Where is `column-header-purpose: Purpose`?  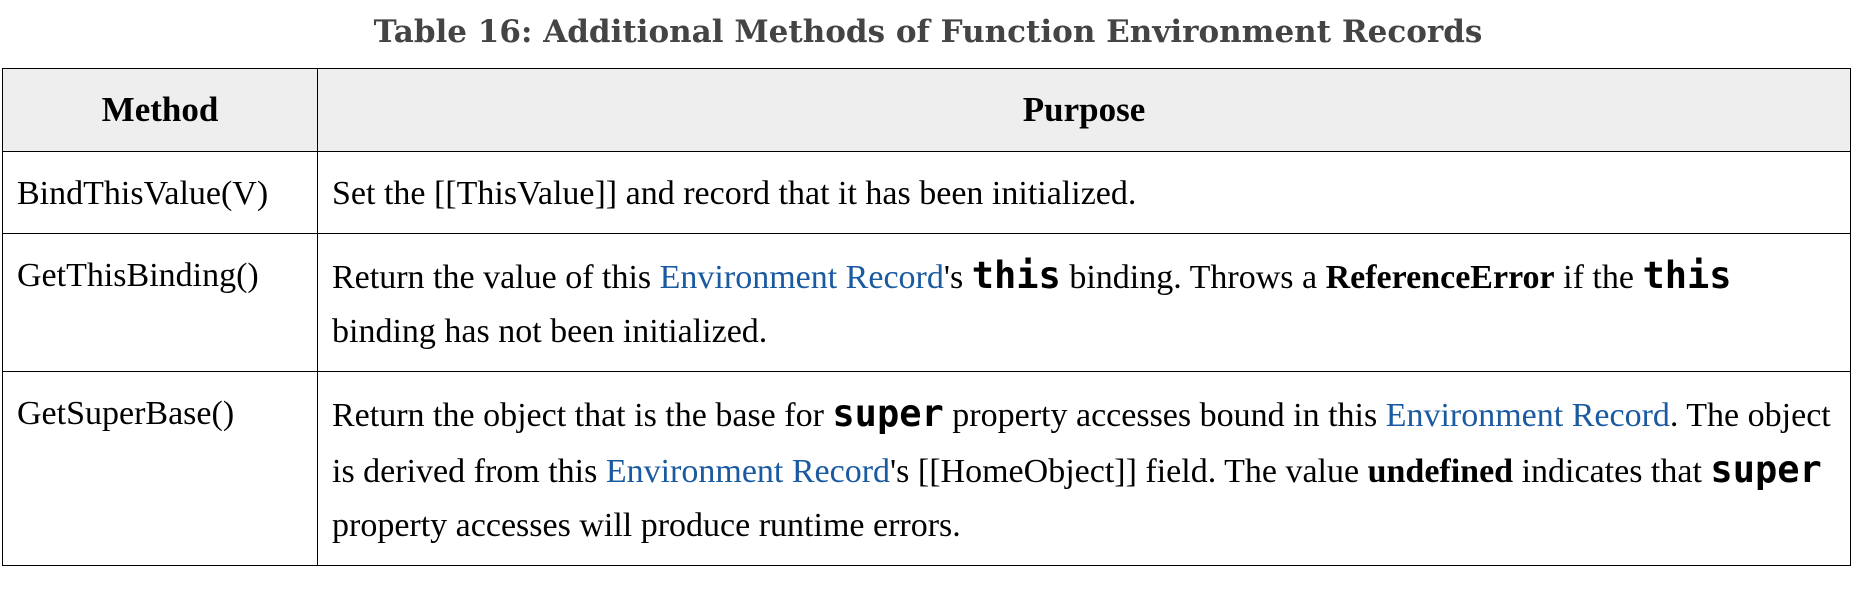
column-header-purpose: Purpose is located at coordinates (1084, 110).